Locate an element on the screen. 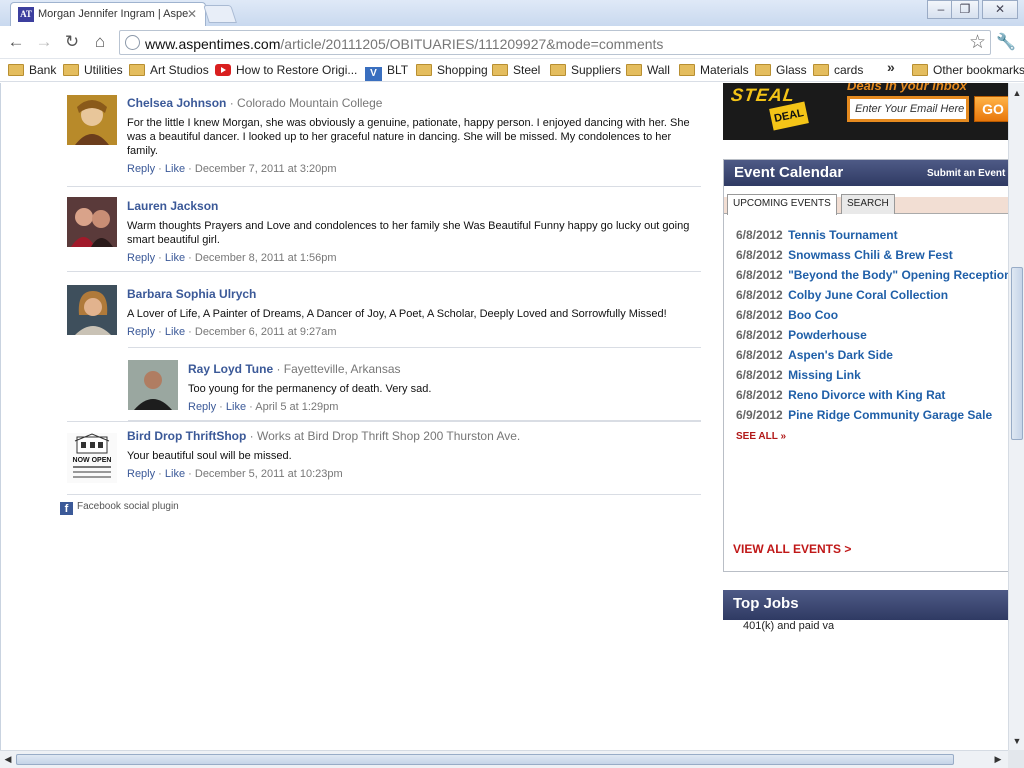  email-signup-input: Enter Your Email Here is located at coordinates (908, 109).